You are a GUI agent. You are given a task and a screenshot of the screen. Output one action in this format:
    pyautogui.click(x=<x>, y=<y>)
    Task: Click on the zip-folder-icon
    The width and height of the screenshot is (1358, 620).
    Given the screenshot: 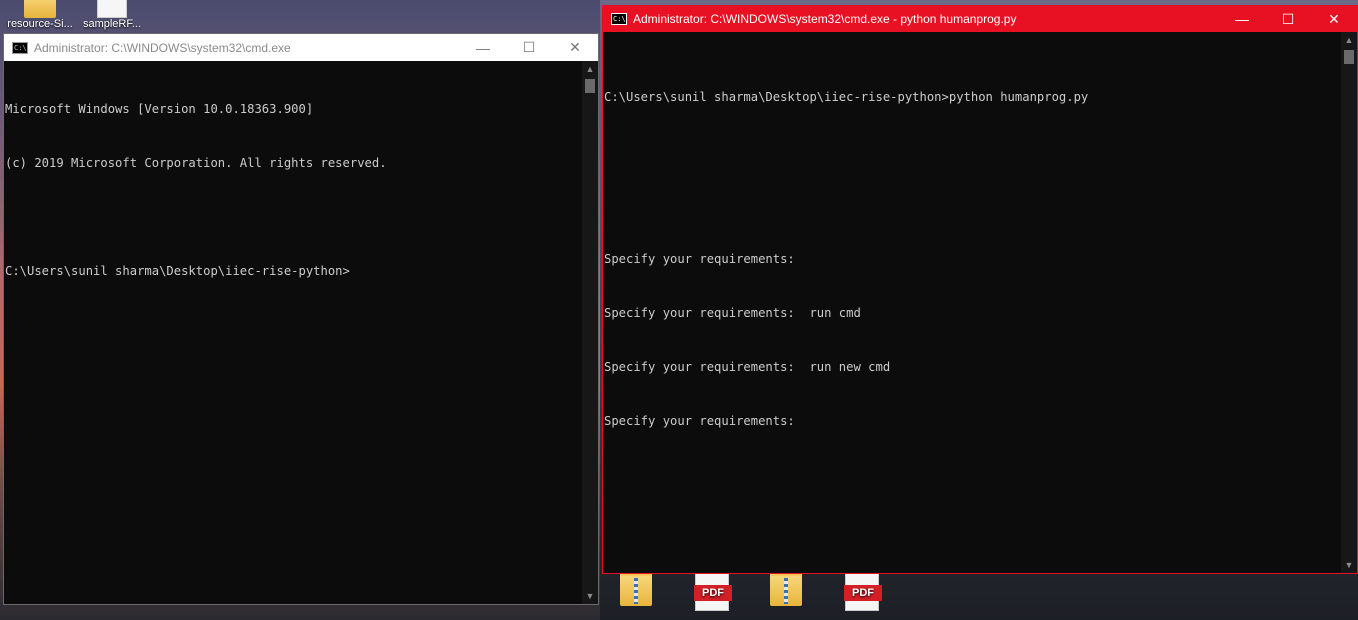 What is the action you would take?
    pyautogui.click(x=786, y=589)
    